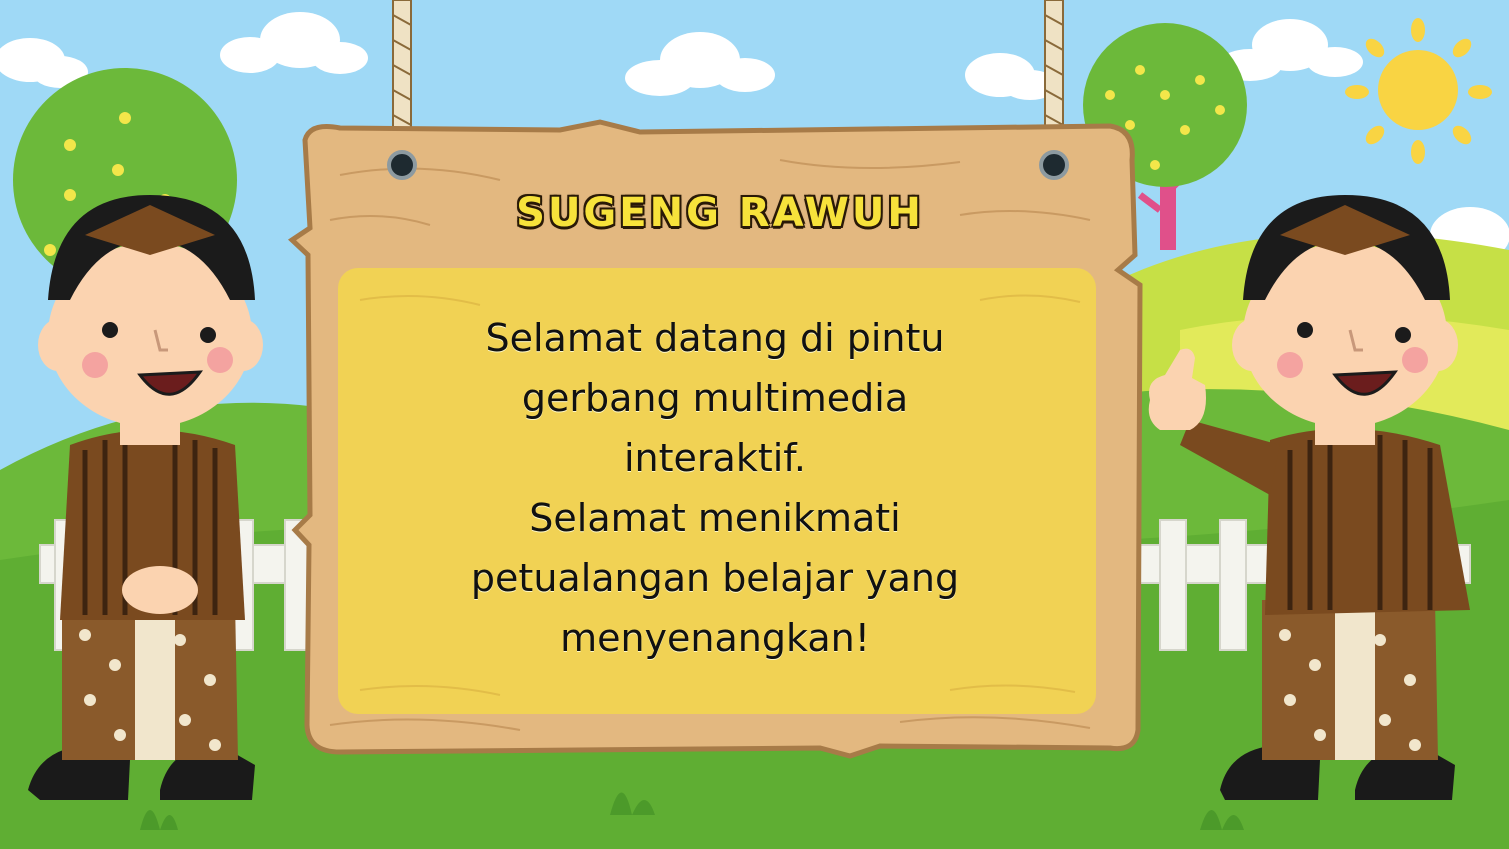 Image resolution: width=1509 pixels, height=849 pixels. What do you see at coordinates (720, 213) in the screenshot?
I see `slide-title: SUGENG RAWUH` at bounding box center [720, 213].